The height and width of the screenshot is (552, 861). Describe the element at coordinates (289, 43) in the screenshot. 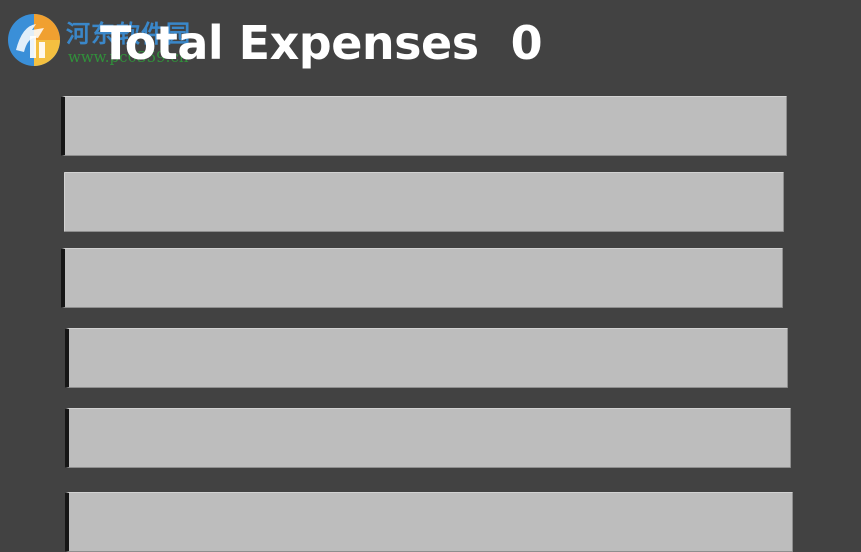

I see `total-expenses-label: Total Expenses` at that location.